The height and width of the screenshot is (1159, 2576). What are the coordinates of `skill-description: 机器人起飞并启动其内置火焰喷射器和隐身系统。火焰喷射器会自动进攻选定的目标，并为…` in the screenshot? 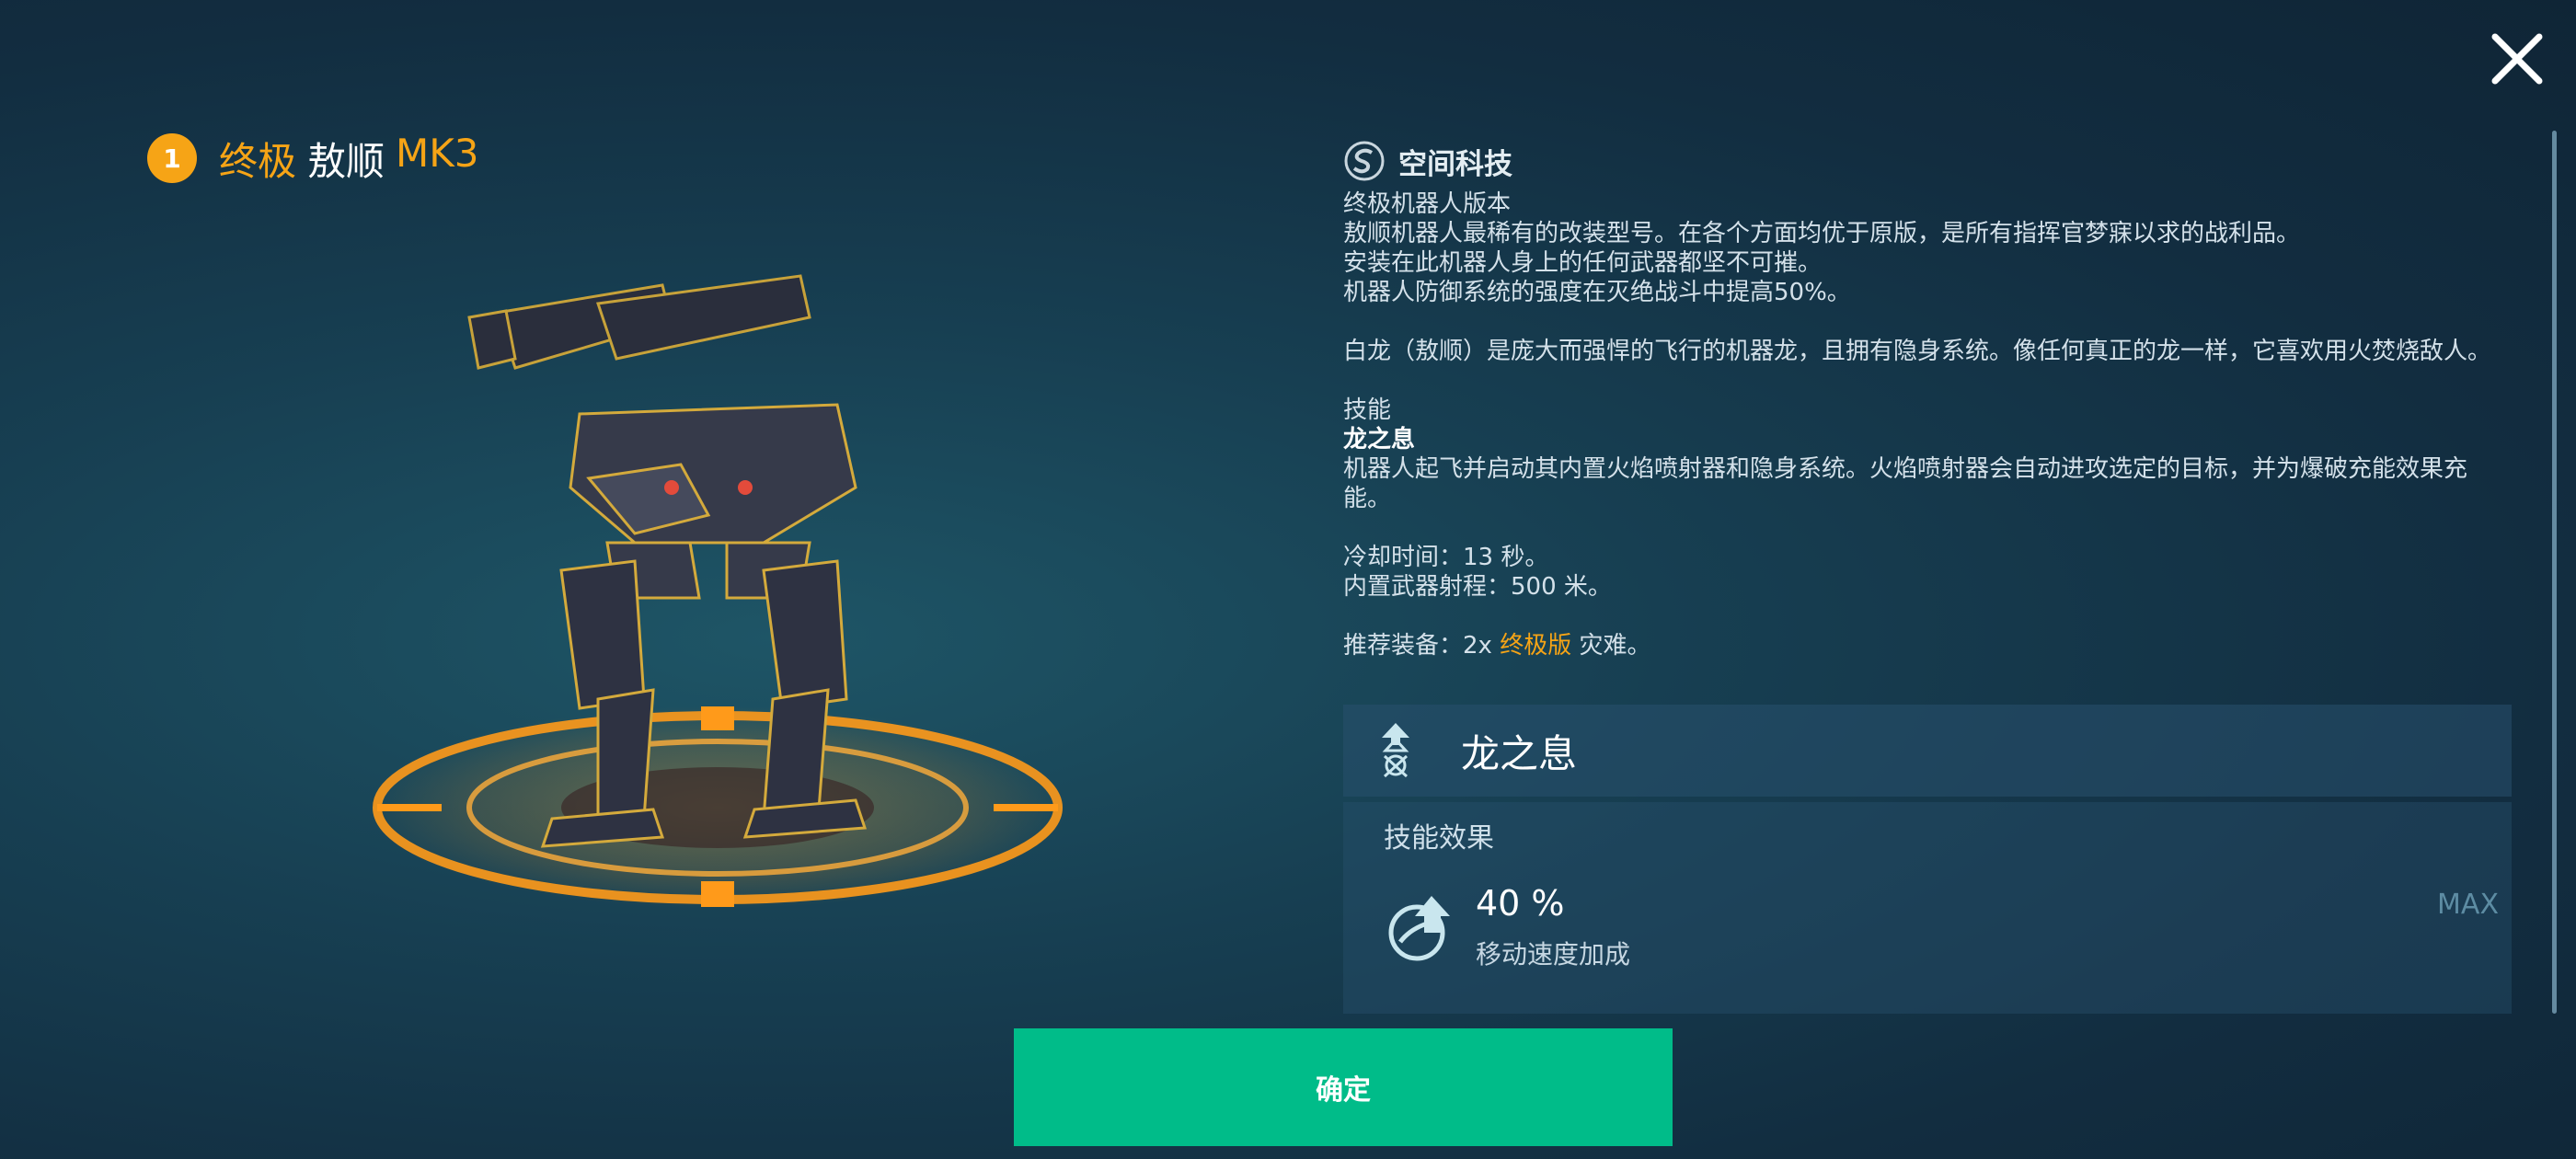 It's located at (1905, 483).